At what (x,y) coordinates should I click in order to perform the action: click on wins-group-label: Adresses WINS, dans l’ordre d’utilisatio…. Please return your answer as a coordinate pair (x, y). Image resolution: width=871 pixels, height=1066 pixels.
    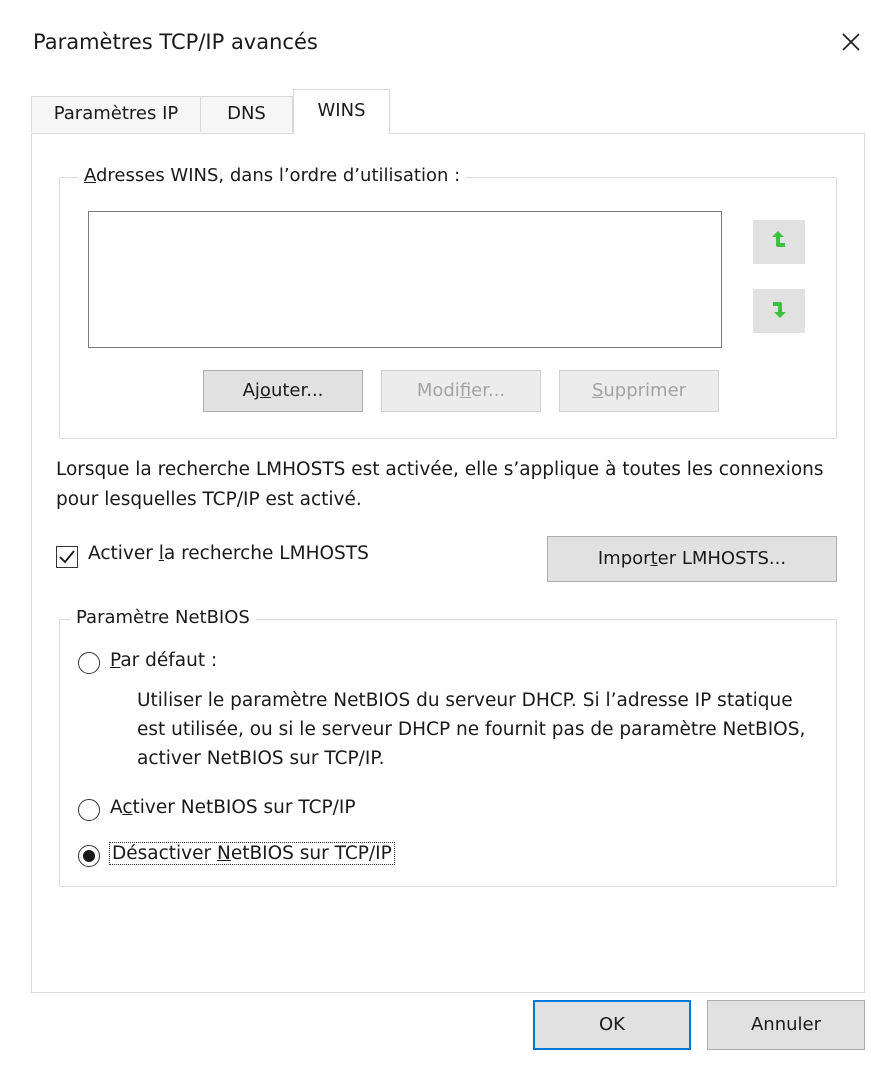
    Looking at the image, I should click on (272, 175).